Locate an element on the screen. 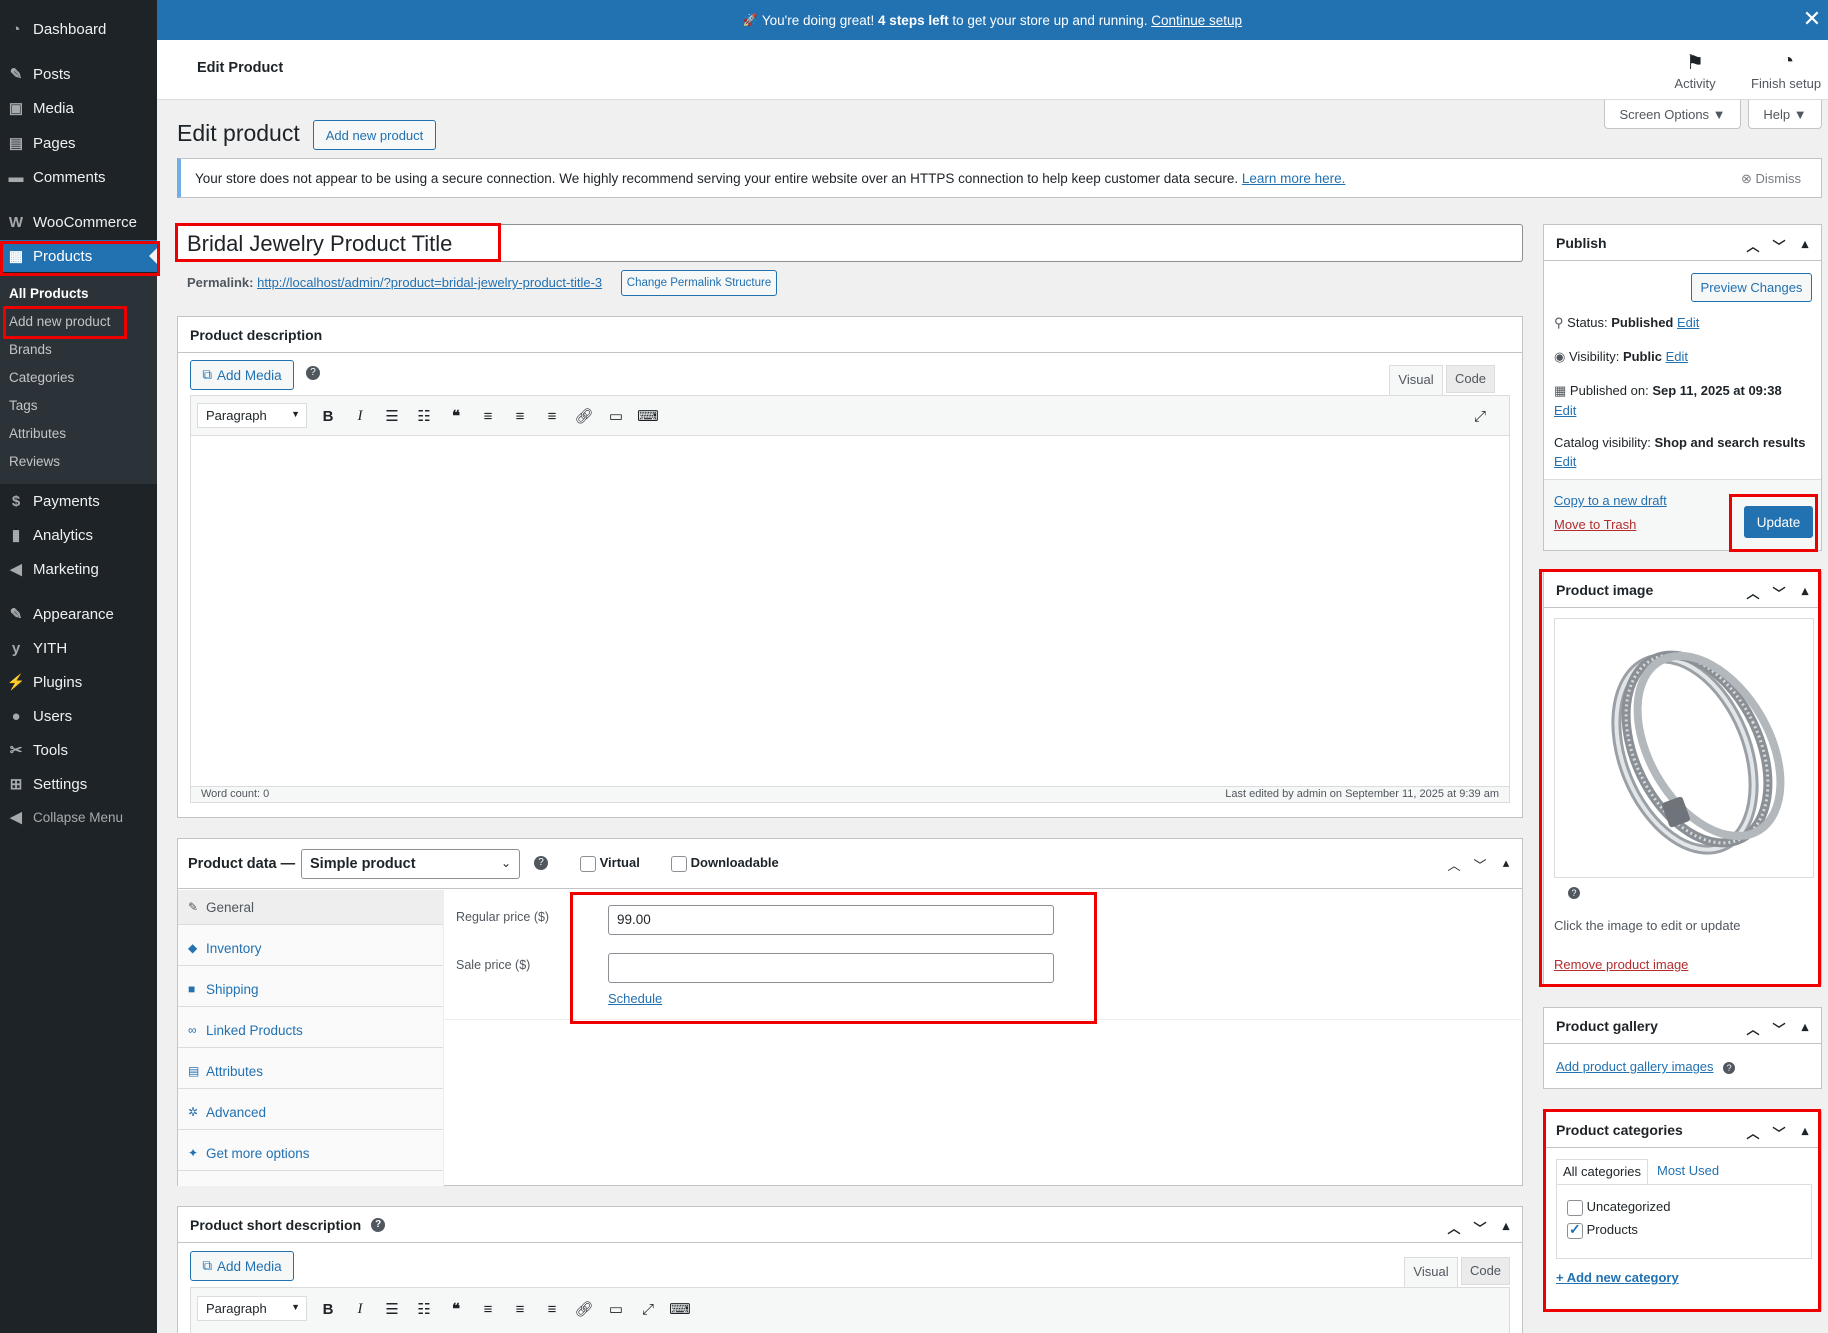 Image resolution: width=1828 pixels, height=1333 pixels. short-tab-code: Code is located at coordinates (1485, 1271).